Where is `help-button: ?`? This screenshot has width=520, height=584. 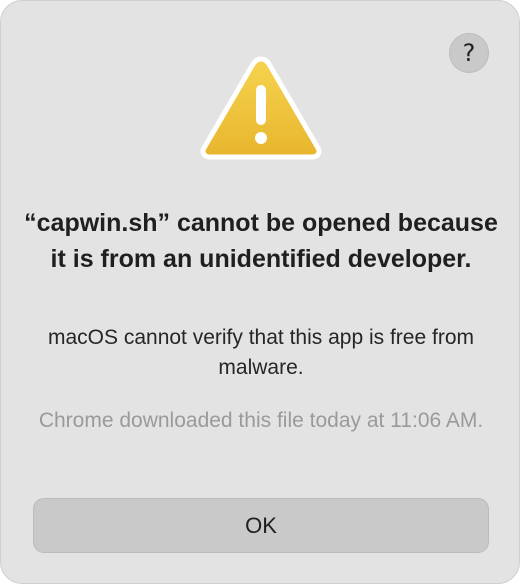 help-button: ? is located at coordinates (469, 53).